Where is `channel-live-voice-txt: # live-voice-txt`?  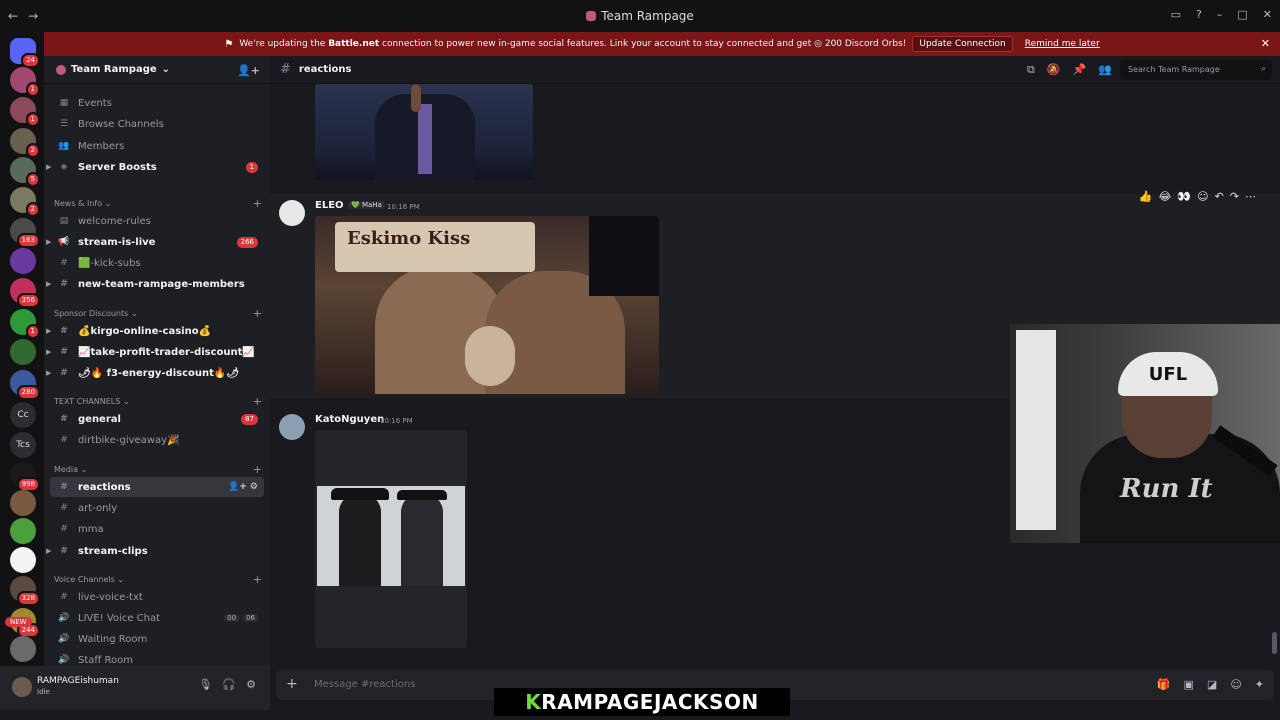 channel-live-voice-txt: # live-voice-txt is located at coordinates (157, 597).